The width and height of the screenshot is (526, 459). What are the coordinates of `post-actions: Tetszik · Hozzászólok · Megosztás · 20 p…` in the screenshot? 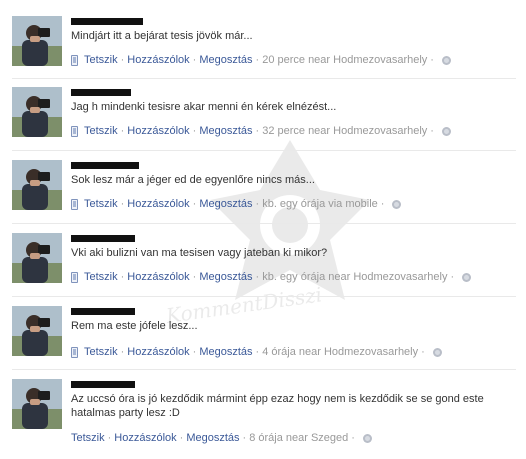 It's located at (261, 60).